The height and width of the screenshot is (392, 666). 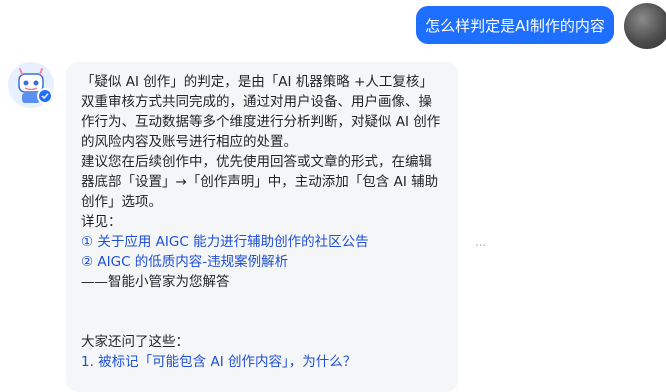 I want to click on user-avatar, so click(x=645, y=26).